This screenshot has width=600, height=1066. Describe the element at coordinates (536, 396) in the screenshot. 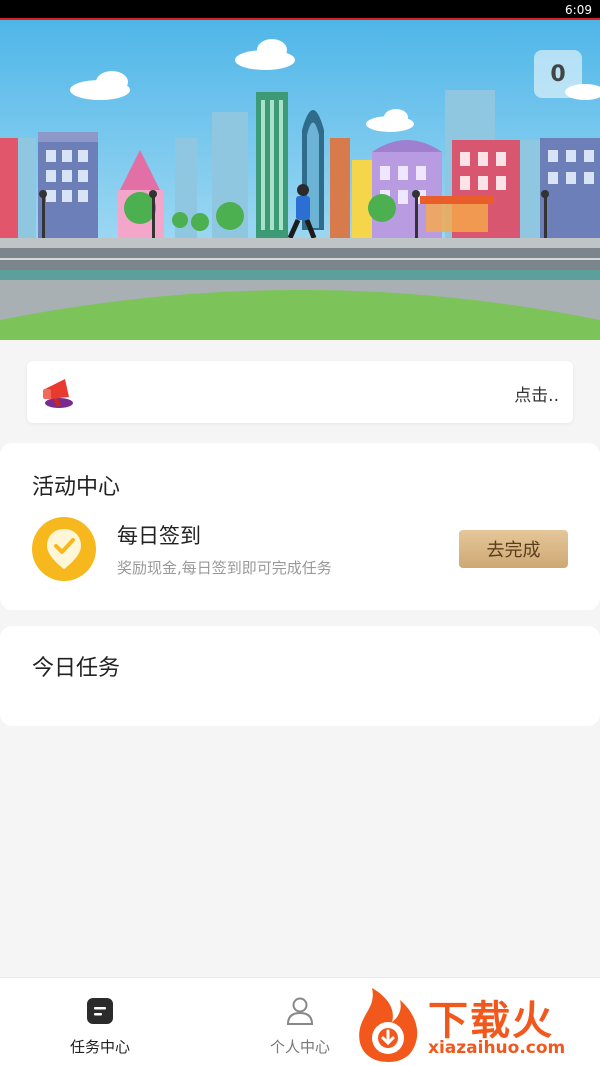

I see `notice-text: 点击..` at that location.